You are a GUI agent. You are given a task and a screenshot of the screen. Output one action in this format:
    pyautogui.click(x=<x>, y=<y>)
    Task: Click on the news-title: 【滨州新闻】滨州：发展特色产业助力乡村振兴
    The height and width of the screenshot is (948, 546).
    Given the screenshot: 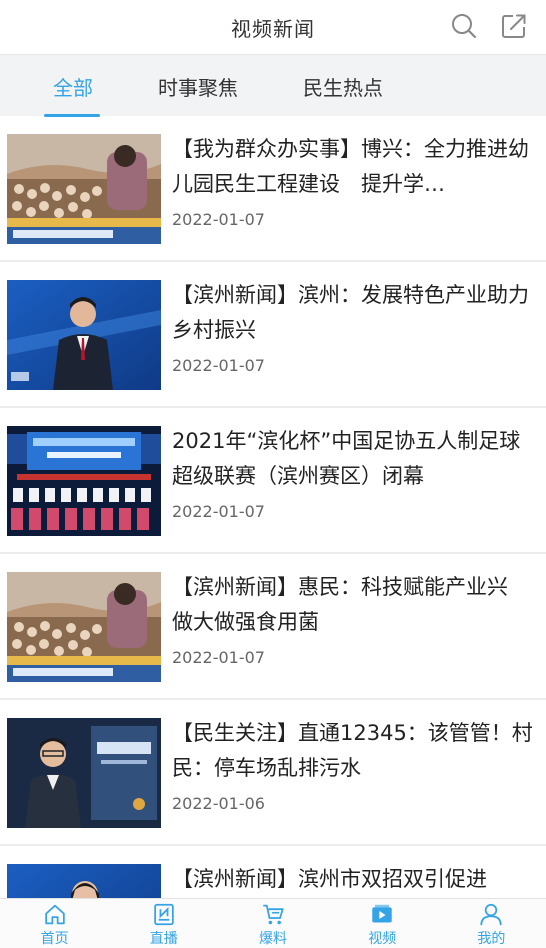 What is the action you would take?
    pyautogui.click(x=350, y=312)
    